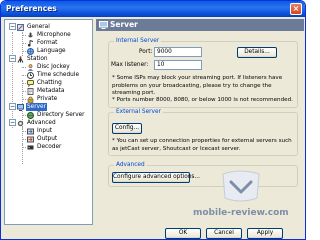  What do you see at coordinates (30, 131) in the screenshot?
I see `input-icon` at bounding box center [30, 131].